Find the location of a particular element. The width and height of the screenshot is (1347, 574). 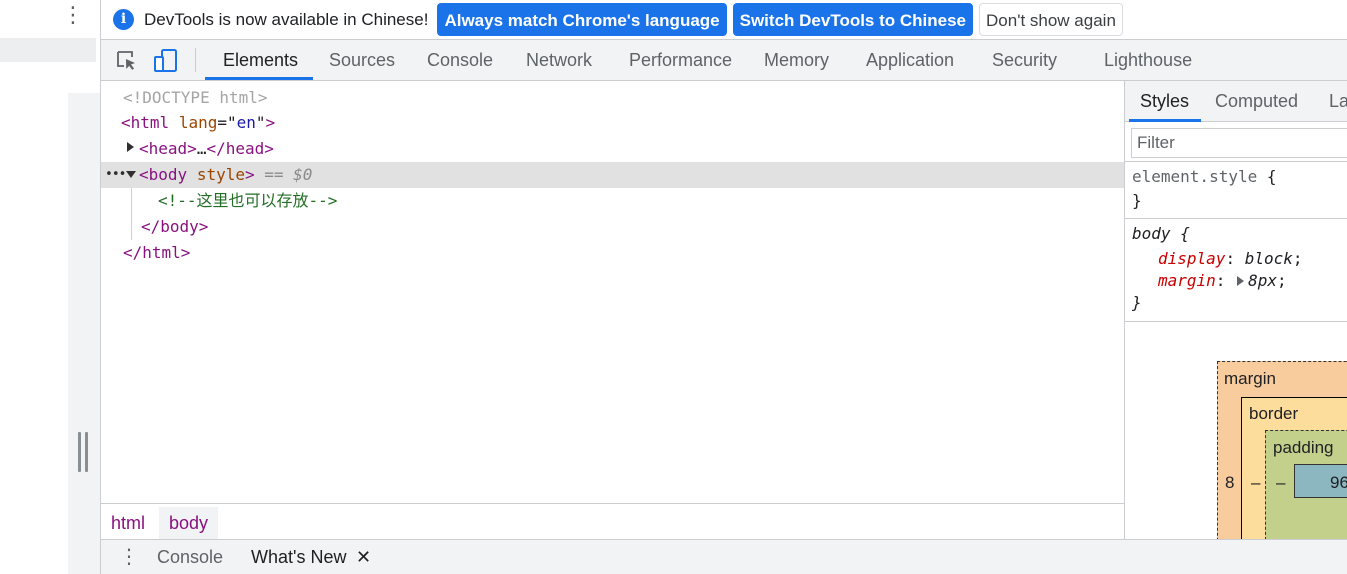

padding-label: padding is located at coordinates (1303, 447).